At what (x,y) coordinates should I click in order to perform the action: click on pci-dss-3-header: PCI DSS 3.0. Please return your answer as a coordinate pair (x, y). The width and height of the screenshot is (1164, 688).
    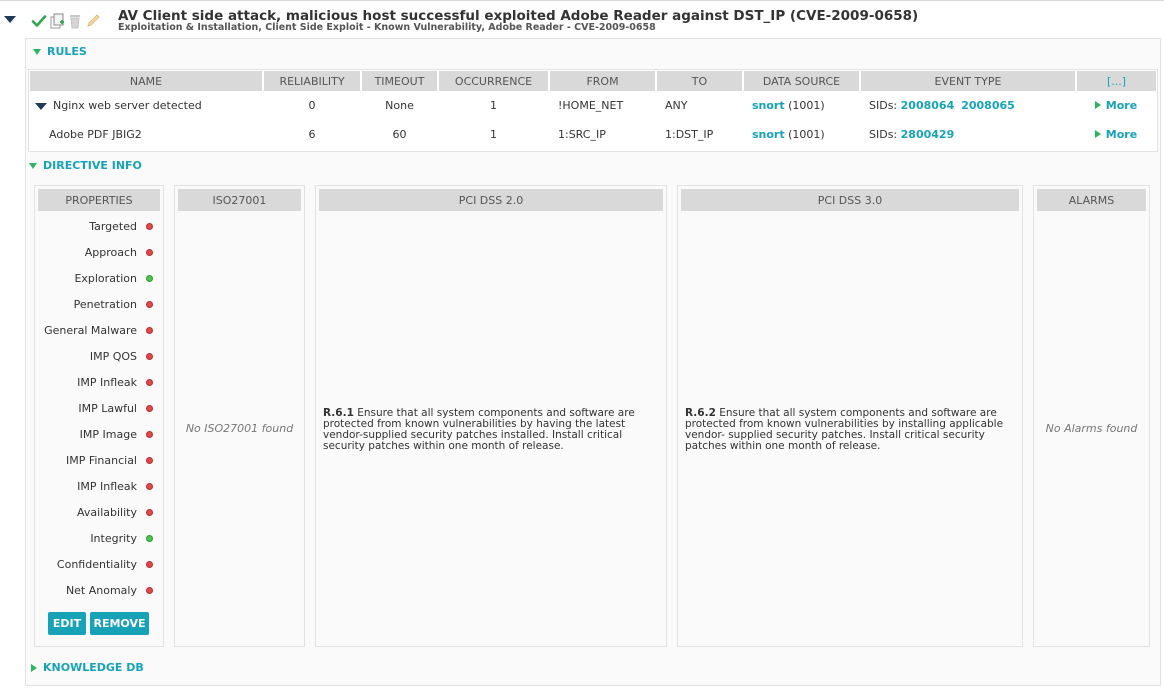
    Looking at the image, I should click on (850, 200).